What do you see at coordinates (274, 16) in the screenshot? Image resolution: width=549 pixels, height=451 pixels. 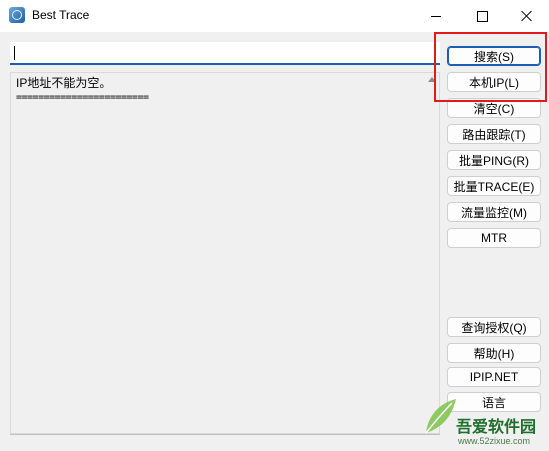 I see `title-bar: Best Trace` at bounding box center [274, 16].